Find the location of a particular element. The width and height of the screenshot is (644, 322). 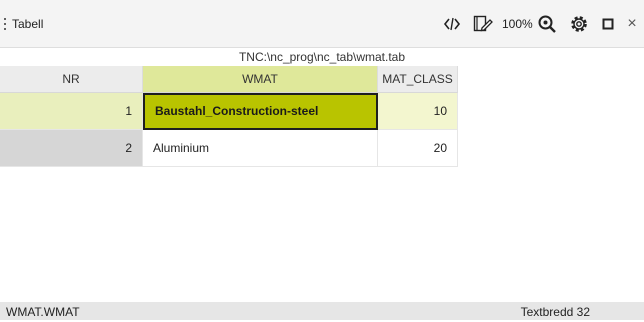

table-row-1-wmat: Baustahl_Construction-steel is located at coordinates (260, 111).